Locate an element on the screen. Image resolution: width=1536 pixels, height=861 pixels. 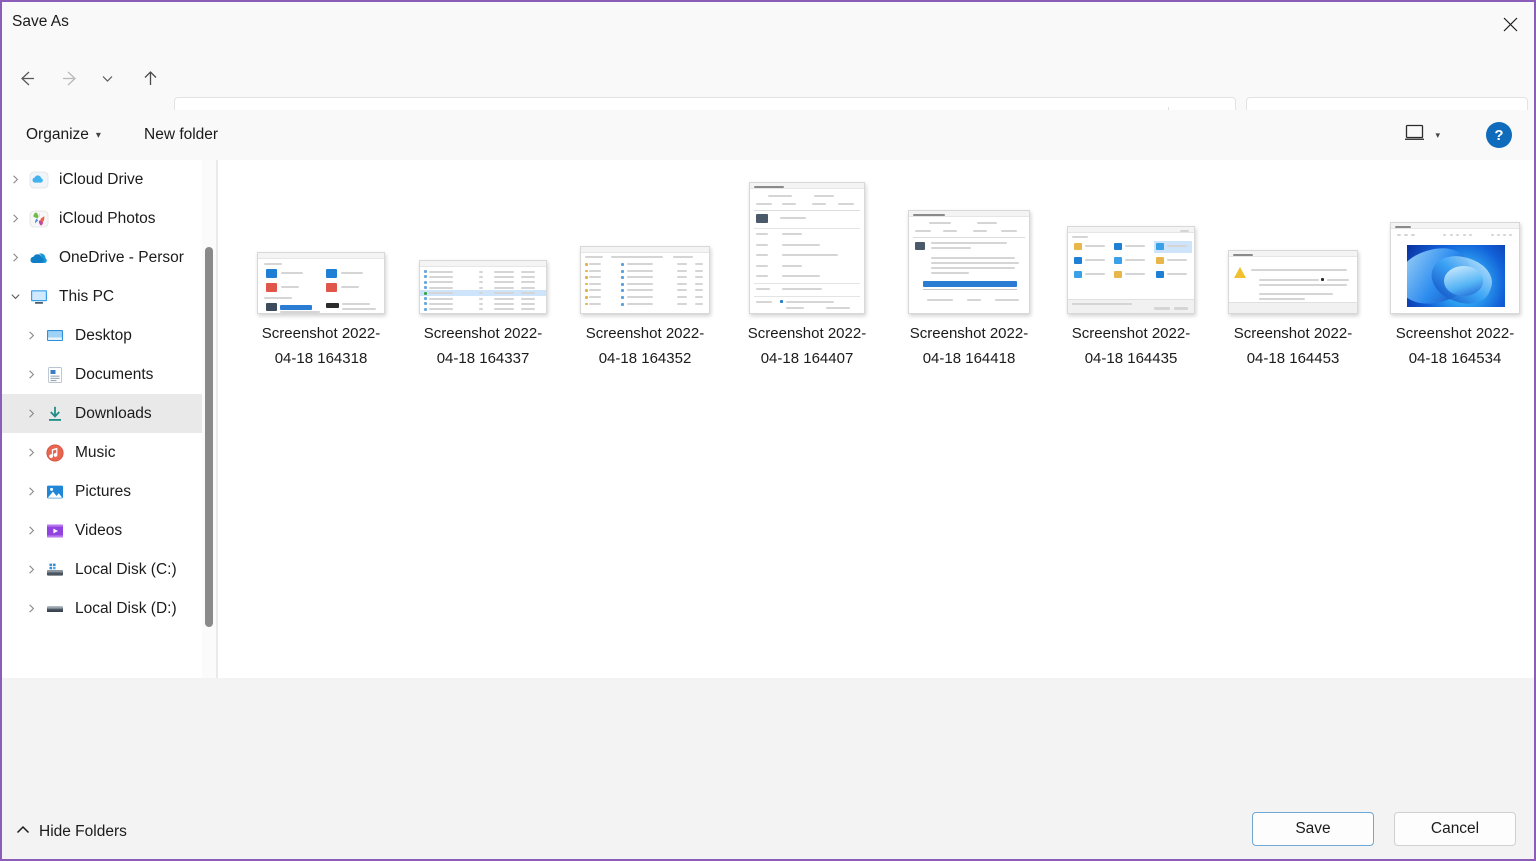
arrow-left-icon is located at coordinates (26, 78).